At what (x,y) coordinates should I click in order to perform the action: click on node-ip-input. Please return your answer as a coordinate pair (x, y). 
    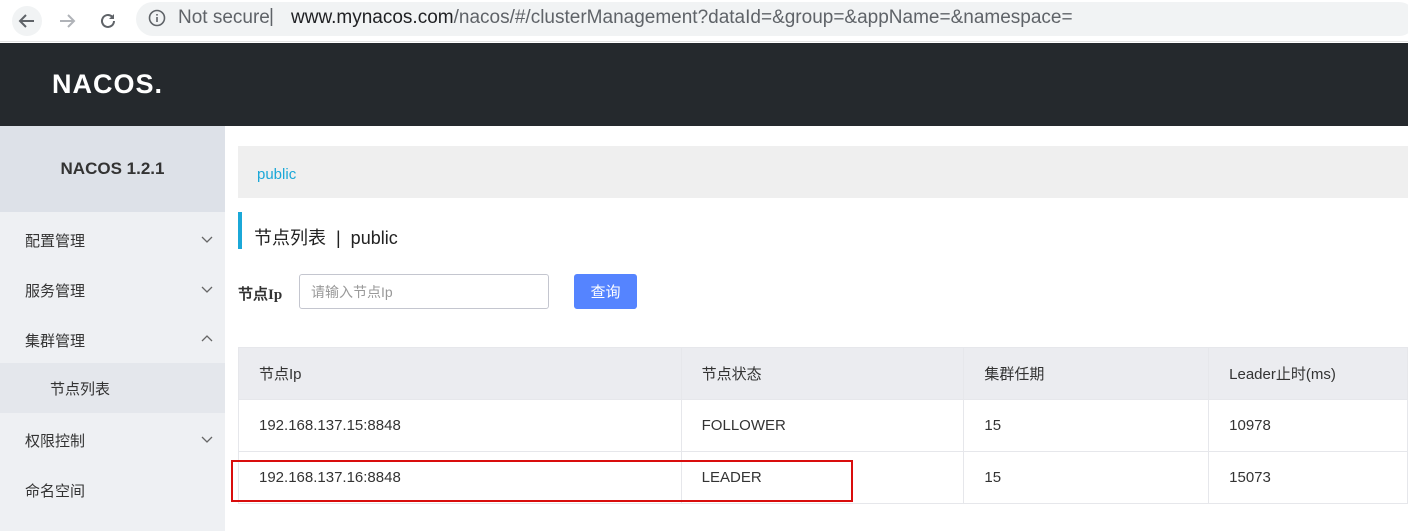
    Looking at the image, I should click on (424, 291).